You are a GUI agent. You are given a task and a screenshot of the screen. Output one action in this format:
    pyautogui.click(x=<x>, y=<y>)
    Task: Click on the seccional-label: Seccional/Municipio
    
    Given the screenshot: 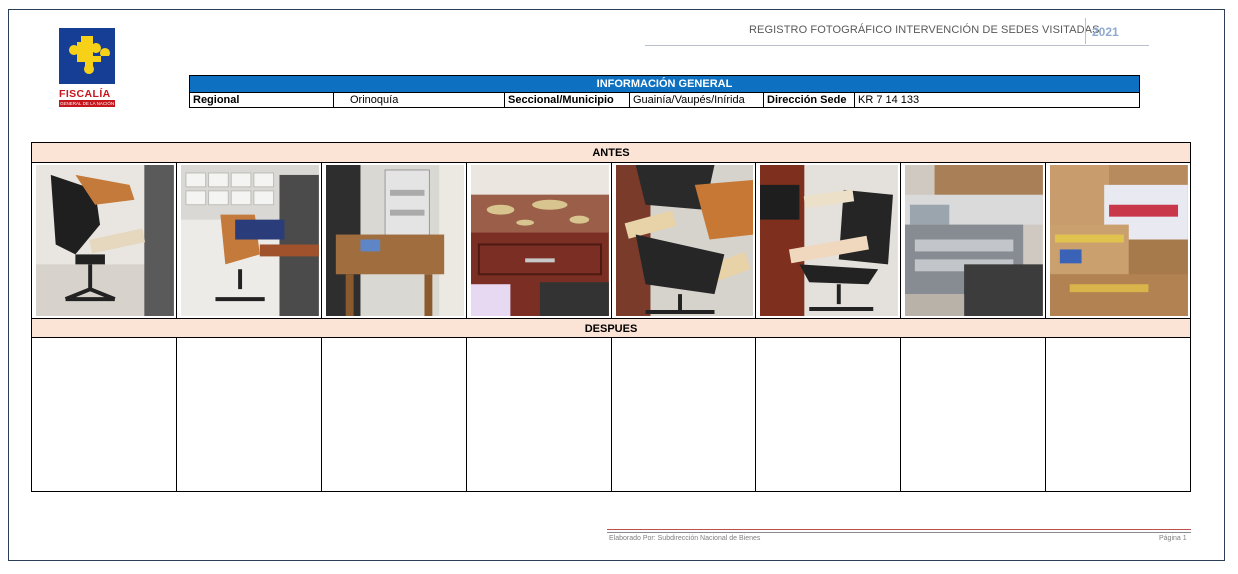 What is the action you would take?
    pyautogui.click(x=567, y=100)
    